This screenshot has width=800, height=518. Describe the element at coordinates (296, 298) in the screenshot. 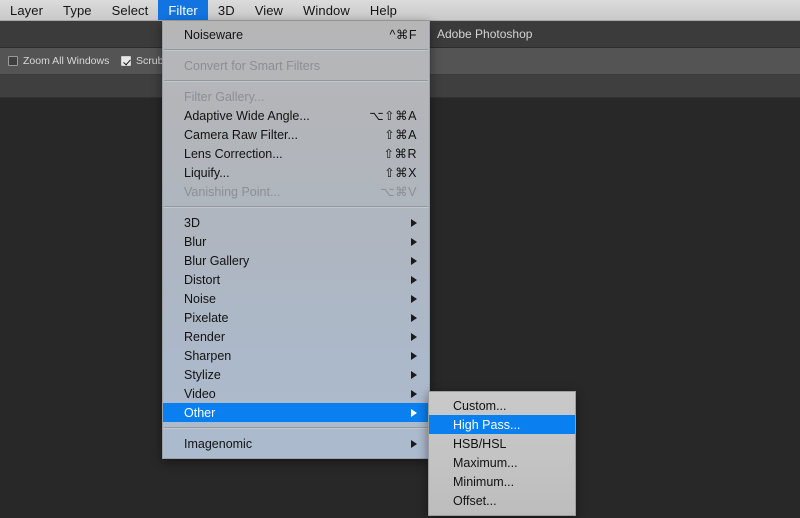

I see `filter-menu-item-noise: Noise` at that location.